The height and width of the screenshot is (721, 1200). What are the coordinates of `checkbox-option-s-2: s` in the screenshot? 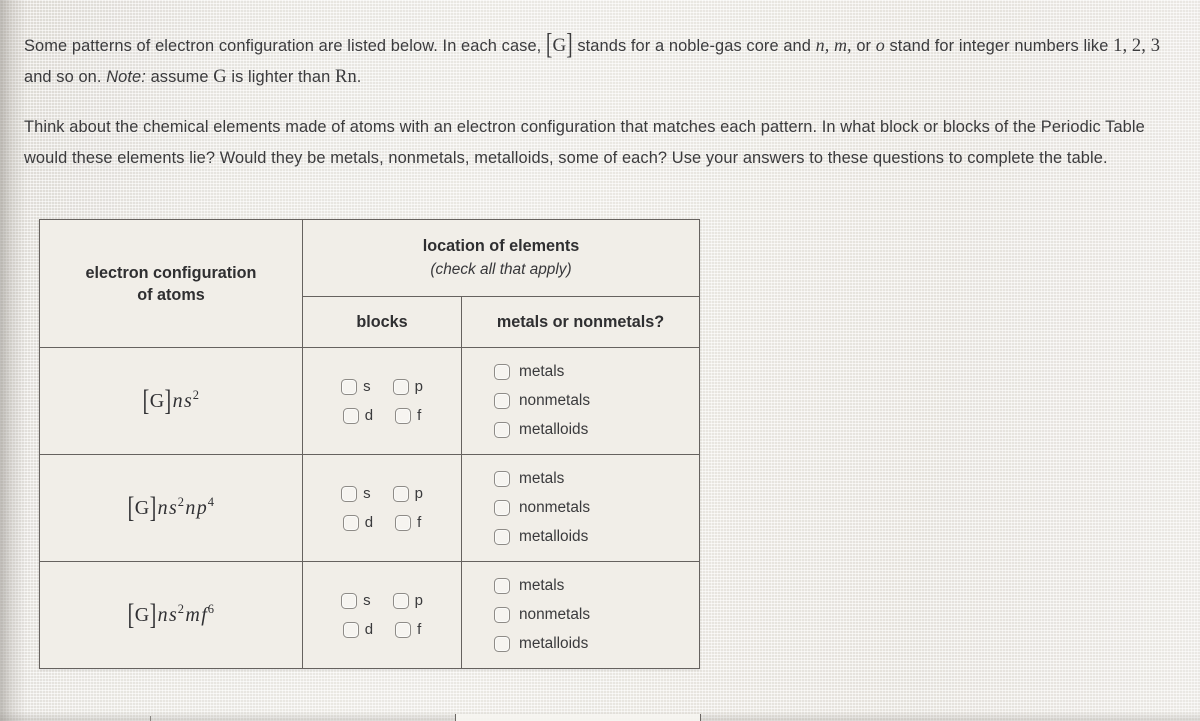 It's located at (356, 493).